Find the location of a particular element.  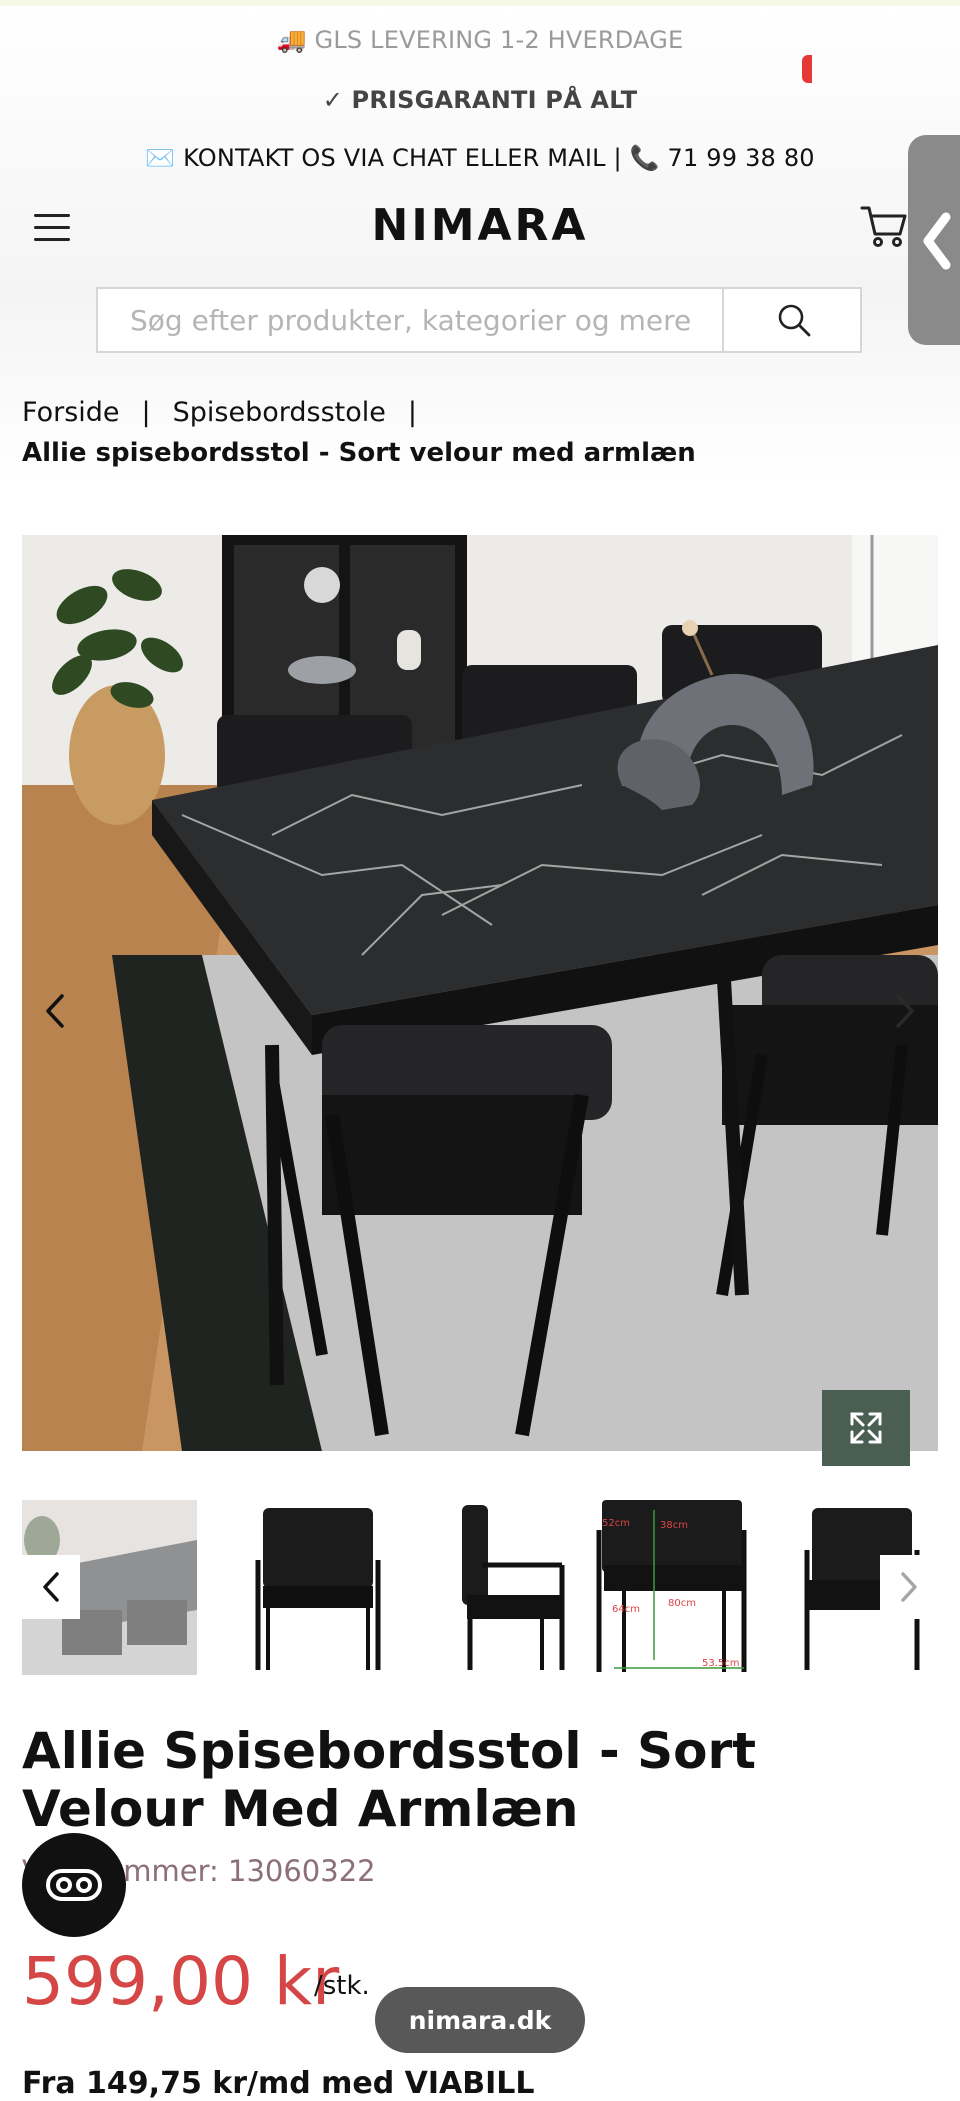

shopping-cart-icon is located at coordinates (884, 228).